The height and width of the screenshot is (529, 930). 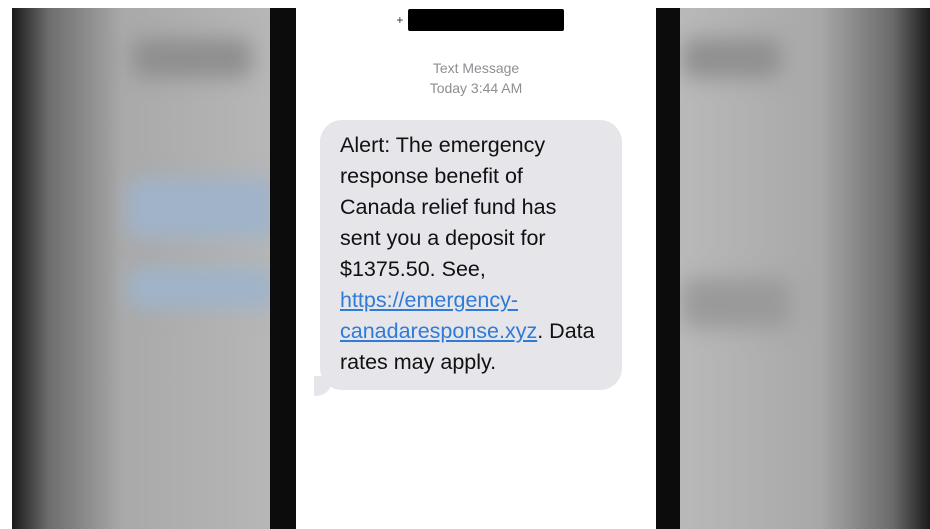 What do you see at coordinates (476, 68) in the screenshot?
I see `message-type-label: Text Message` at bounding box center [476, 68].